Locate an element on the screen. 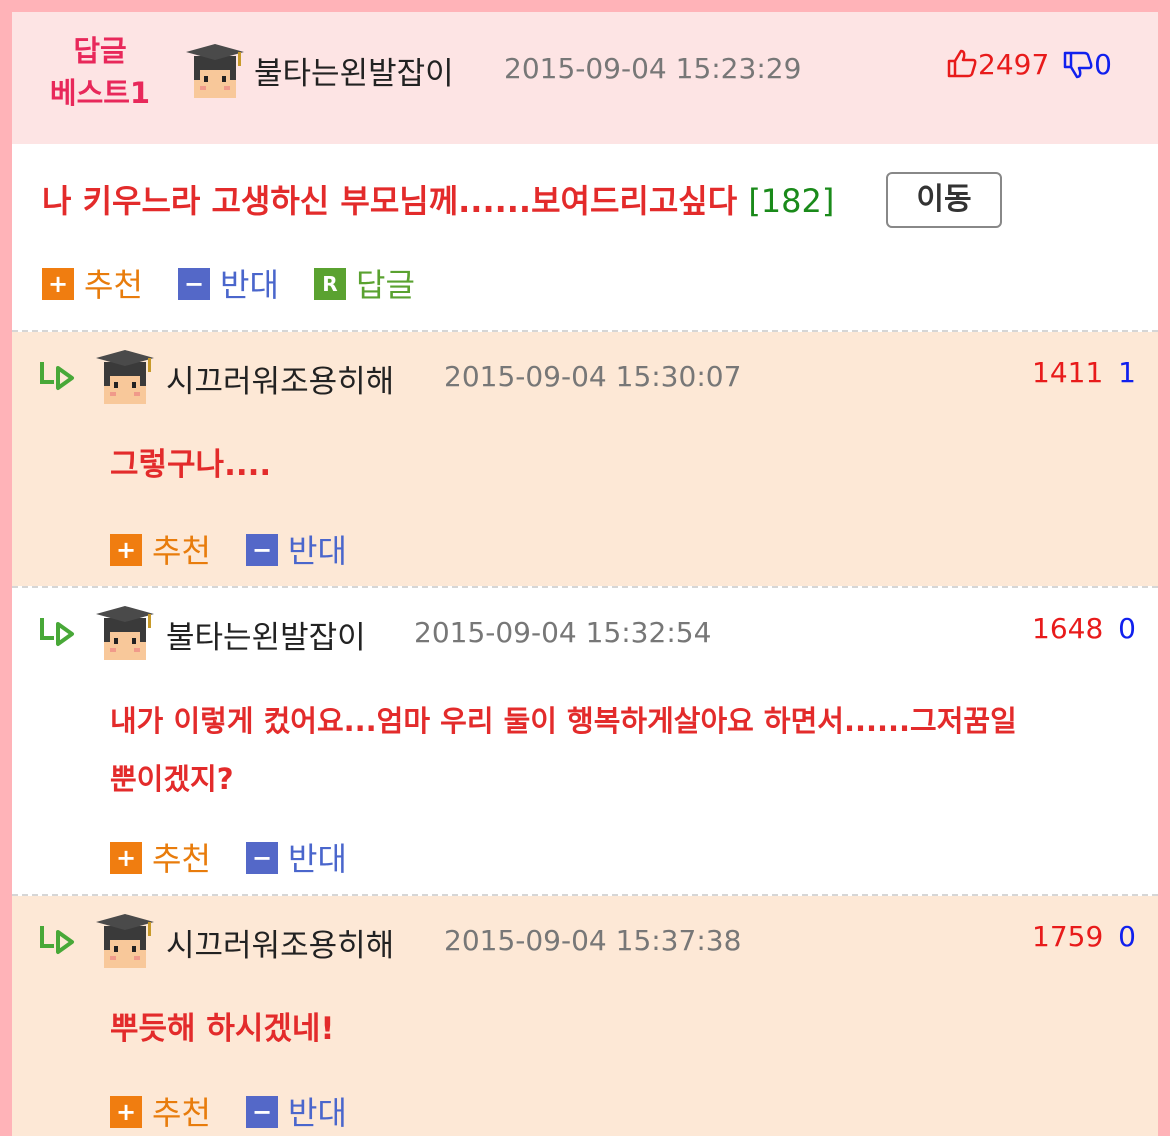 The height and width of the screenshot is (1136, 1170). reply-text-line2: 뿐이겠지? is located at coordinates (172, 779).